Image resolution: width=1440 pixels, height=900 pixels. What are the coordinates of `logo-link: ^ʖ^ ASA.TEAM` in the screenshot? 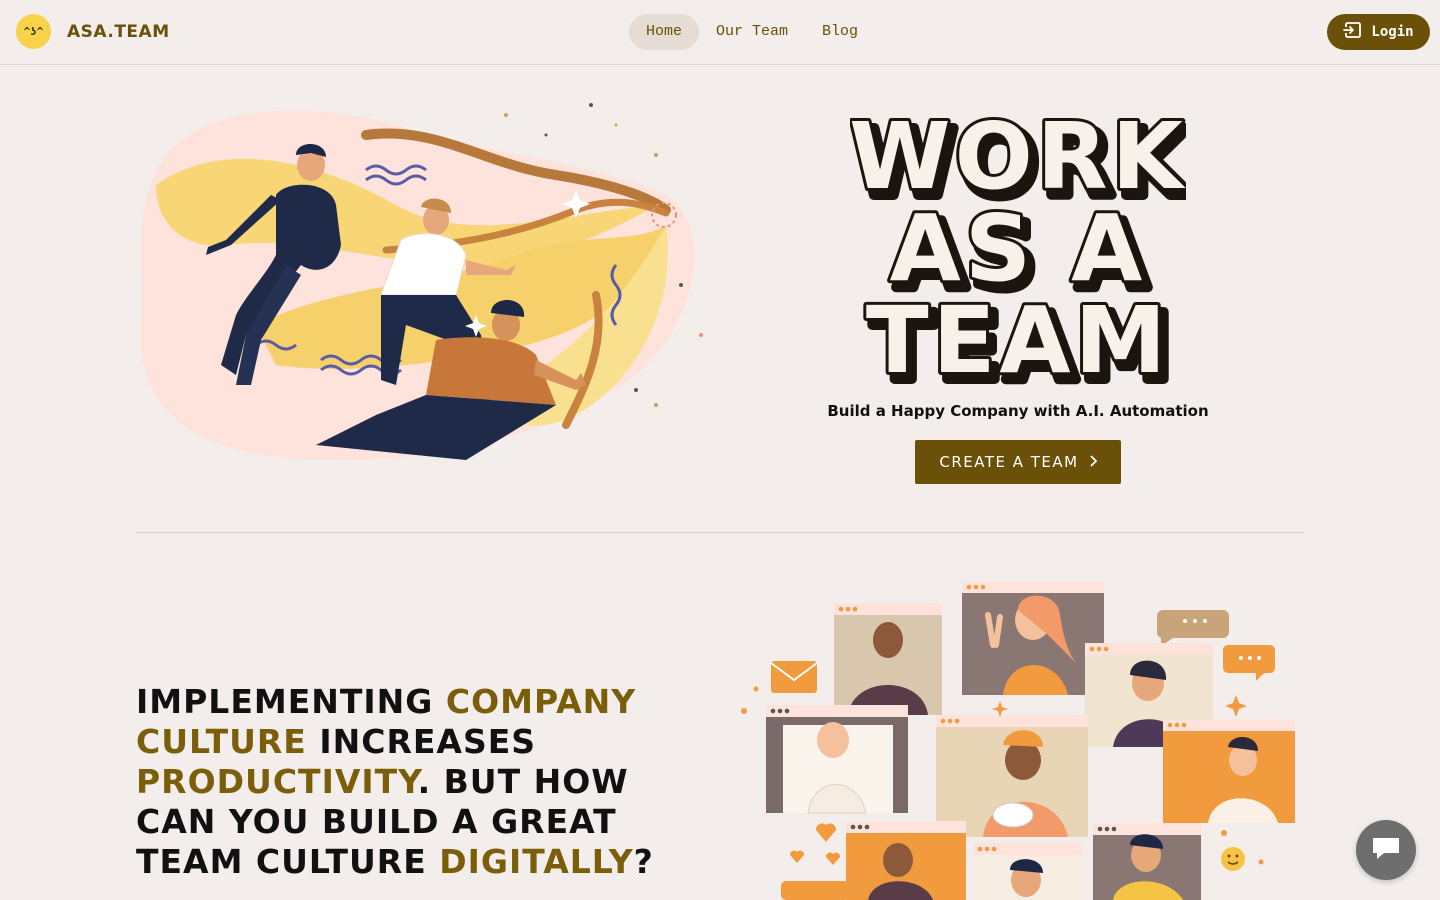 It's located at (93, 31).